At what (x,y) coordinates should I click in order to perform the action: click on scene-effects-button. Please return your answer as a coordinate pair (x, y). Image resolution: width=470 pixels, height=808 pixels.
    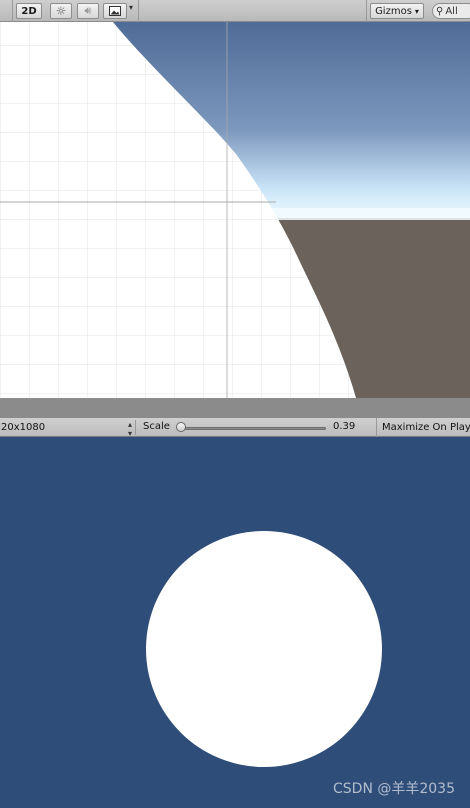
    Looking at the image, I should click on (115, 11).